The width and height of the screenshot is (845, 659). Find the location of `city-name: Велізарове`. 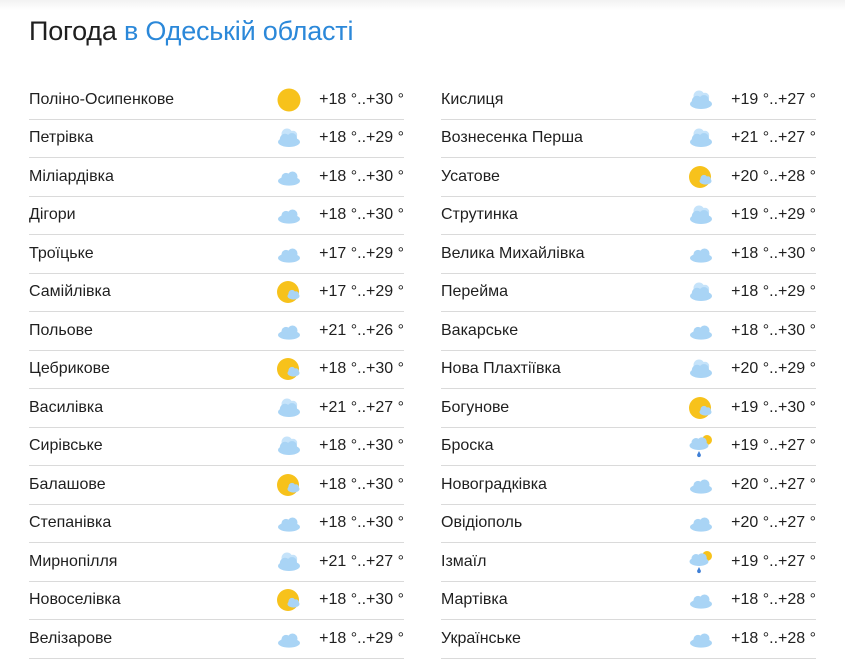

city-name: Велізарове is located at coordinates (152, 639).